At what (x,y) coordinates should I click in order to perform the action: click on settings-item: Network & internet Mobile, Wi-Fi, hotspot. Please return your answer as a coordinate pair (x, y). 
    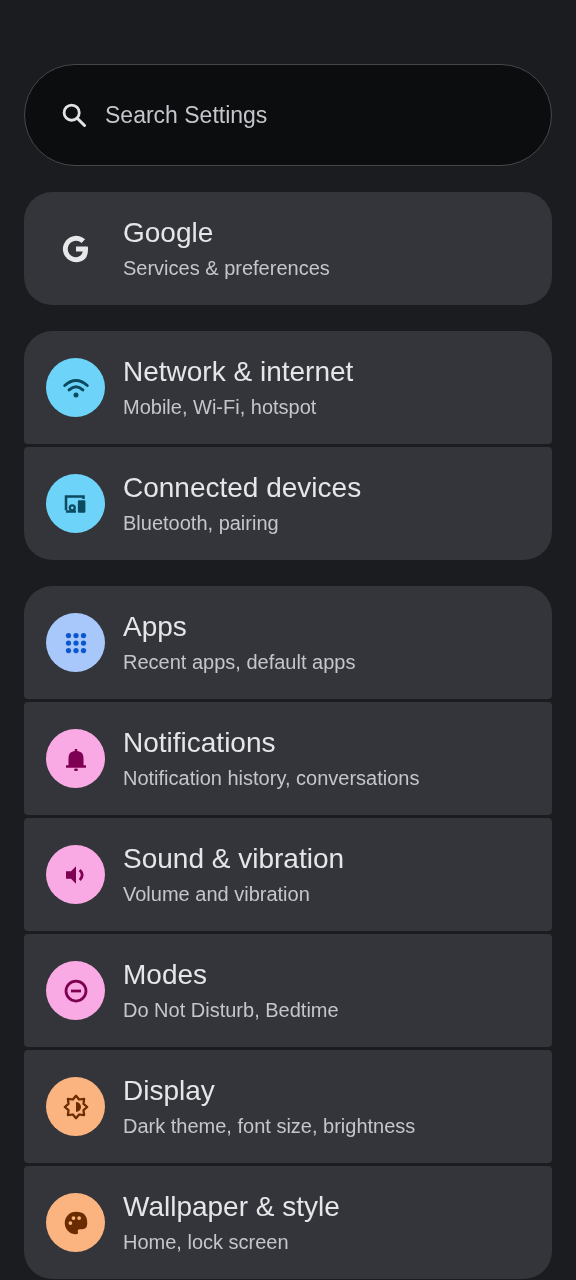
    Looking at the image, I should click on (288, 387).